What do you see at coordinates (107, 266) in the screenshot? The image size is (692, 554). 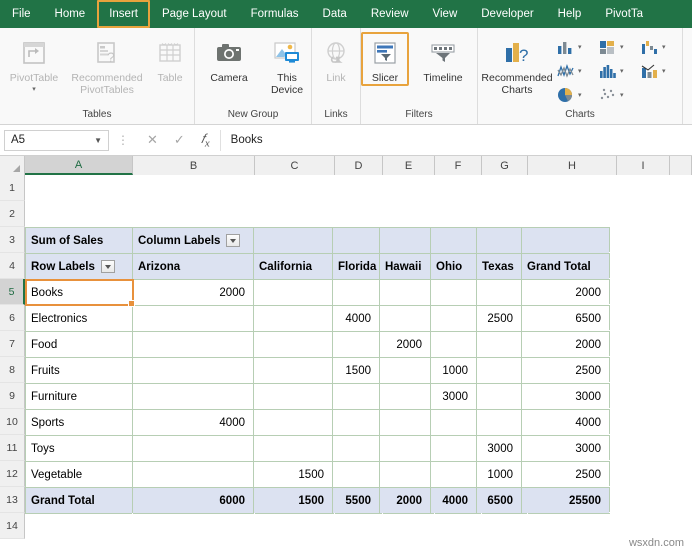 I see `row-labels-filter-icon` at bounding box center [107, 266].